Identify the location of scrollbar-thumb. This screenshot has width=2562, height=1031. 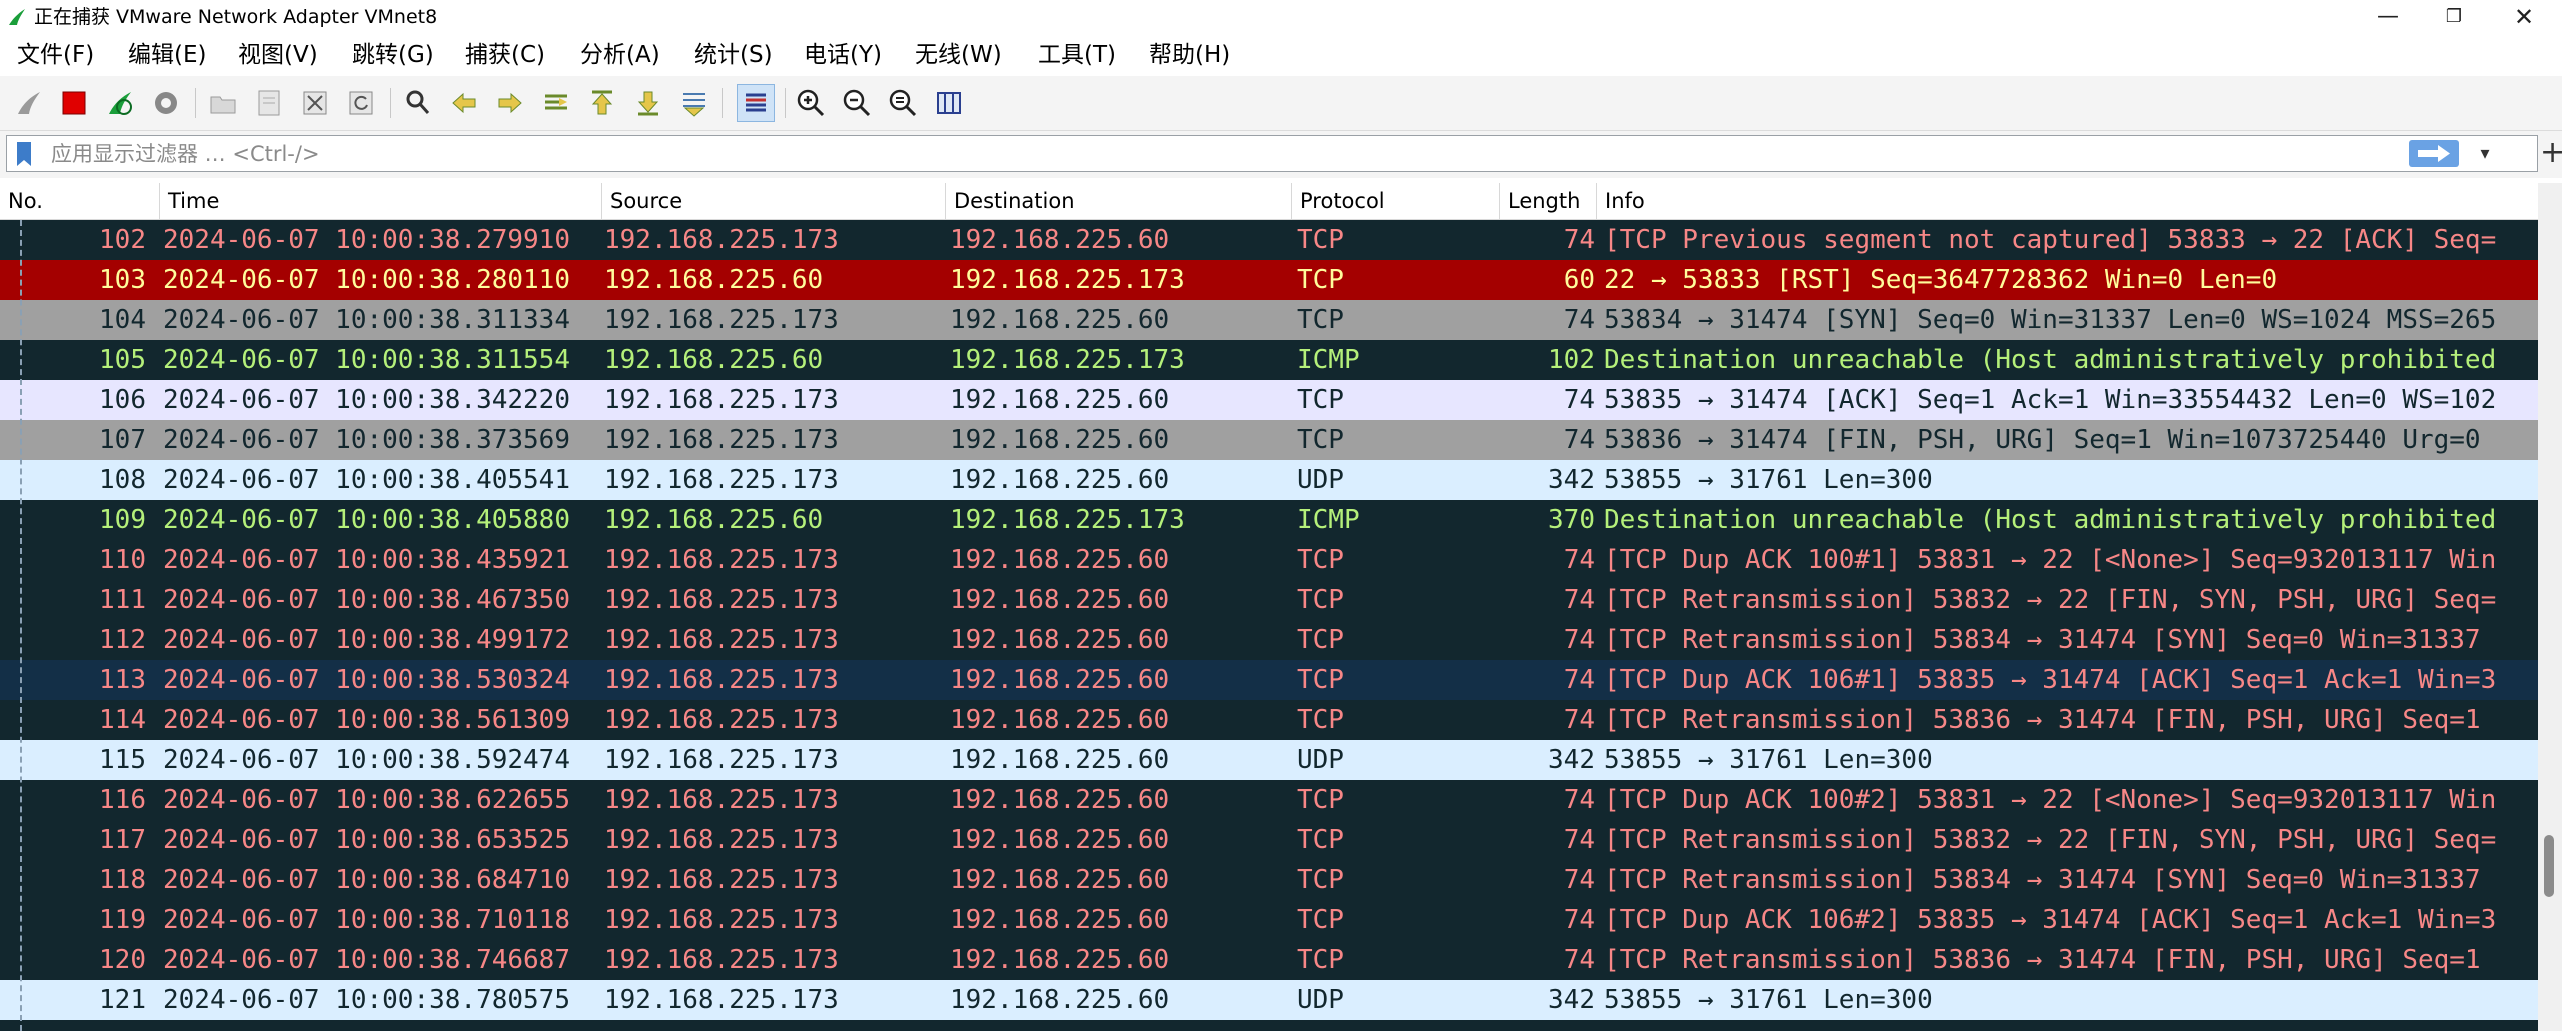
(2549, 866).